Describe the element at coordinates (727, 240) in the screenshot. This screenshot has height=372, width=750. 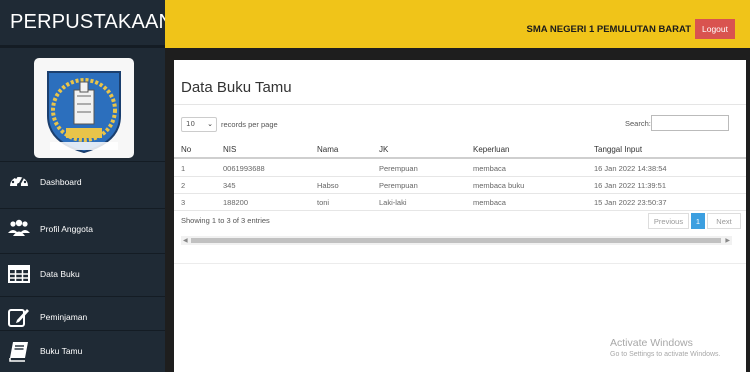
I see `scroll-right-arrow-icon: ▶` at that location.